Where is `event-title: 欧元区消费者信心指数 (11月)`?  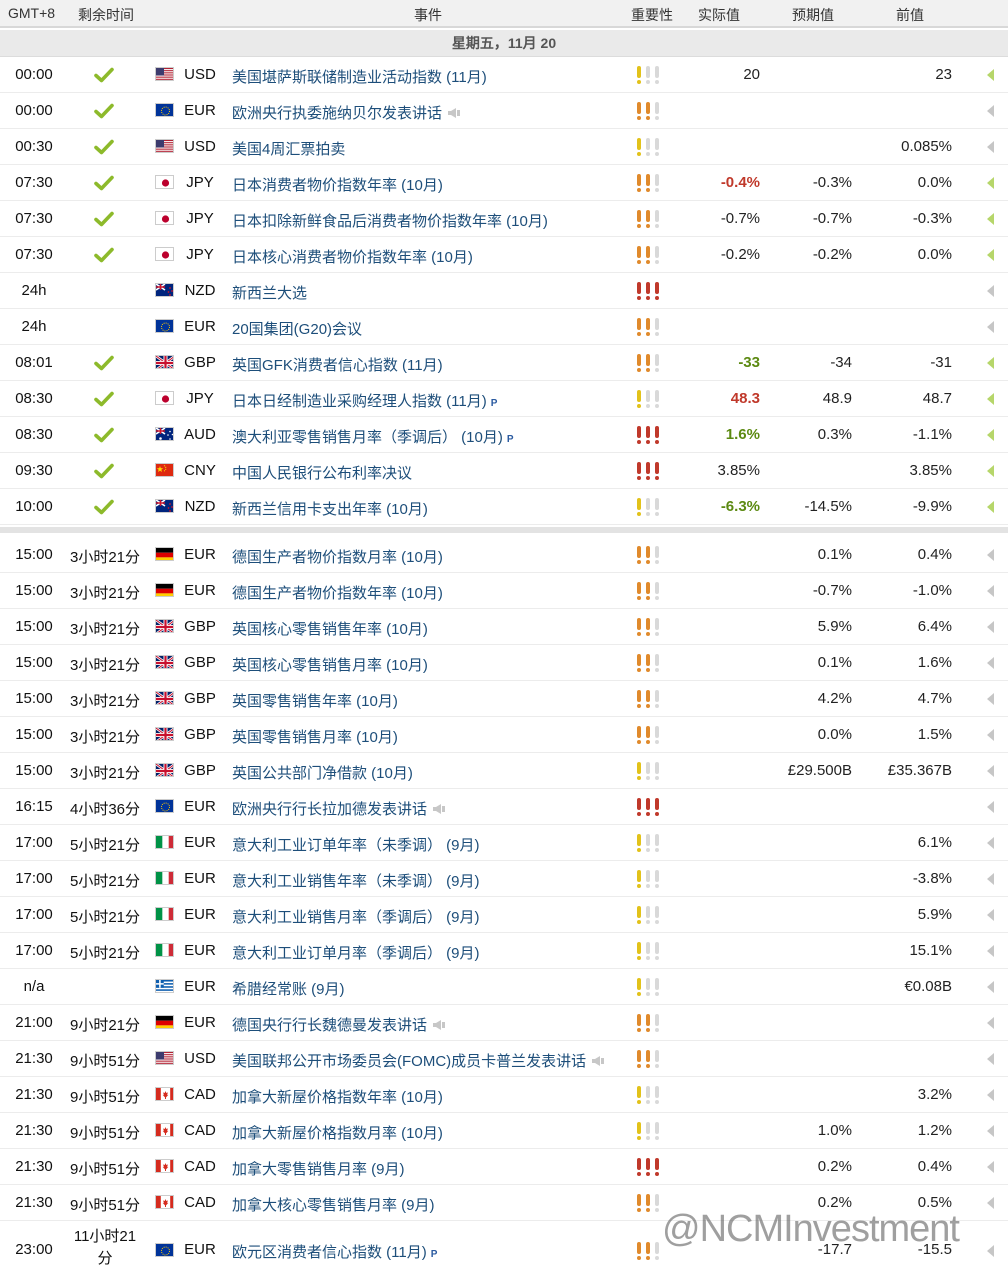 event-title: 欧元区消费者信心指数 (11月) is located at coordinates (329, 1252).